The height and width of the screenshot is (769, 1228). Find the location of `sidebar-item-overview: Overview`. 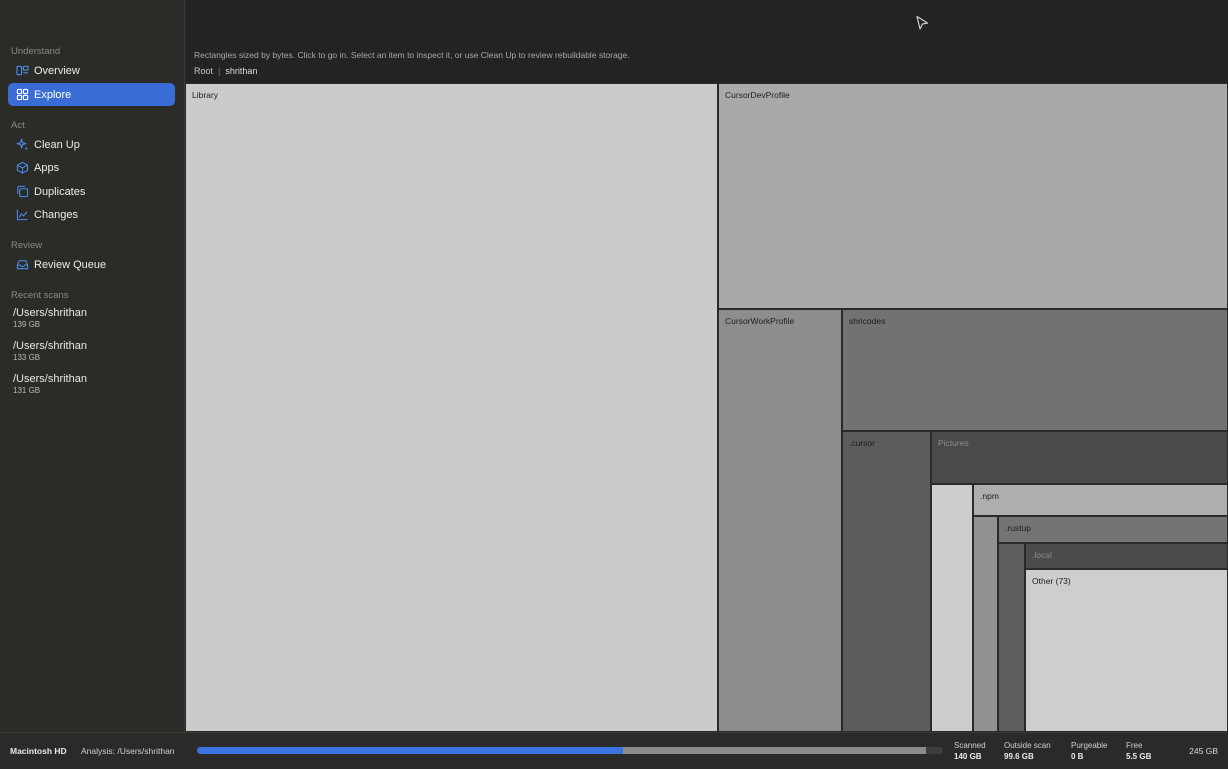

sidebar-item-overview: Overview is located at coordinates (91, 70).